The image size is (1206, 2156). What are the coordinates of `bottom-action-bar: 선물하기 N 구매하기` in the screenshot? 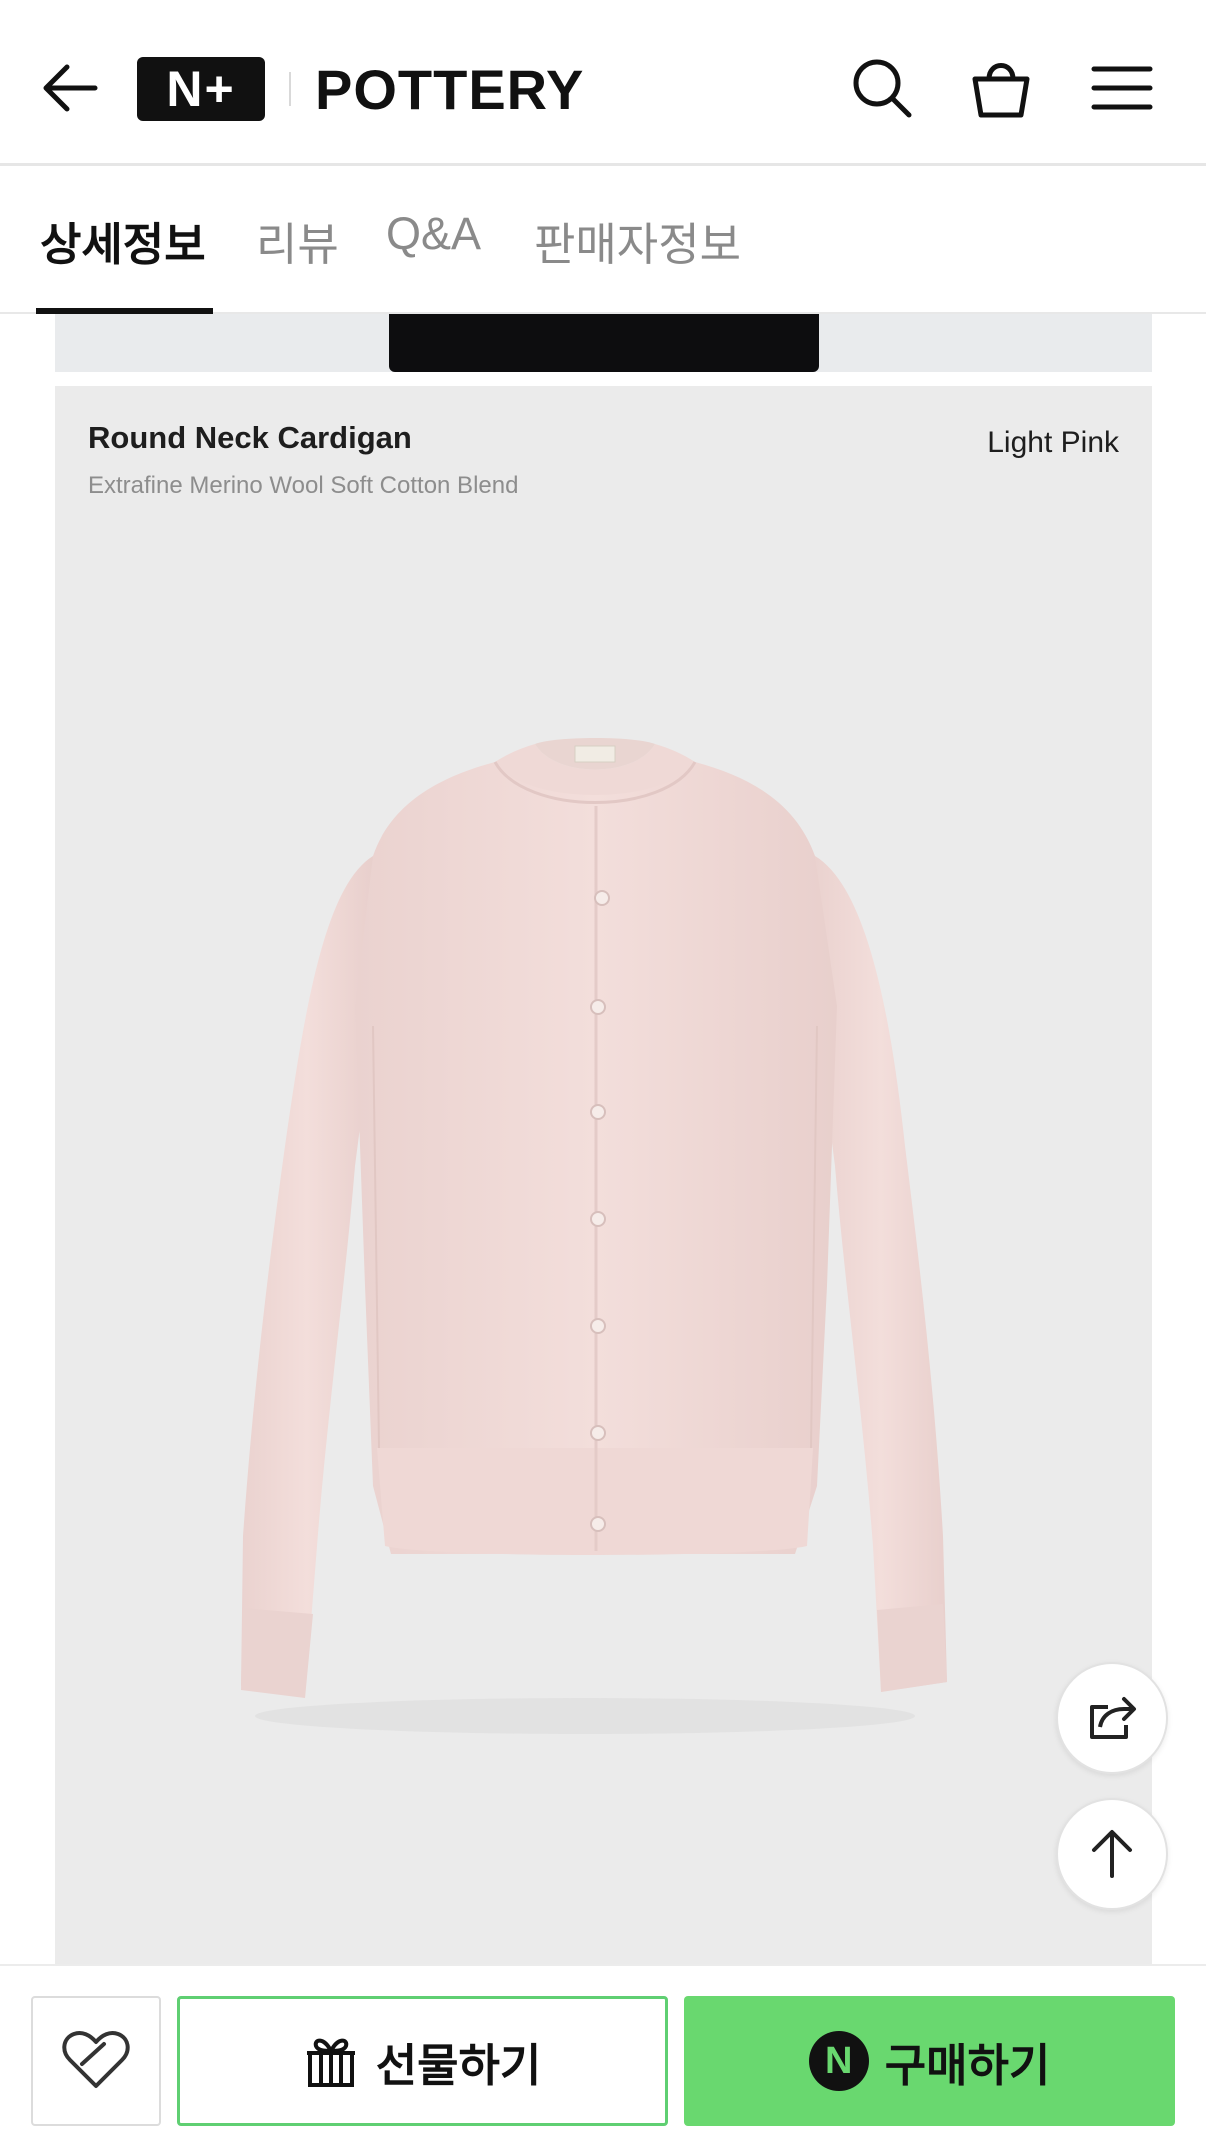 It's located at (603, 2060).